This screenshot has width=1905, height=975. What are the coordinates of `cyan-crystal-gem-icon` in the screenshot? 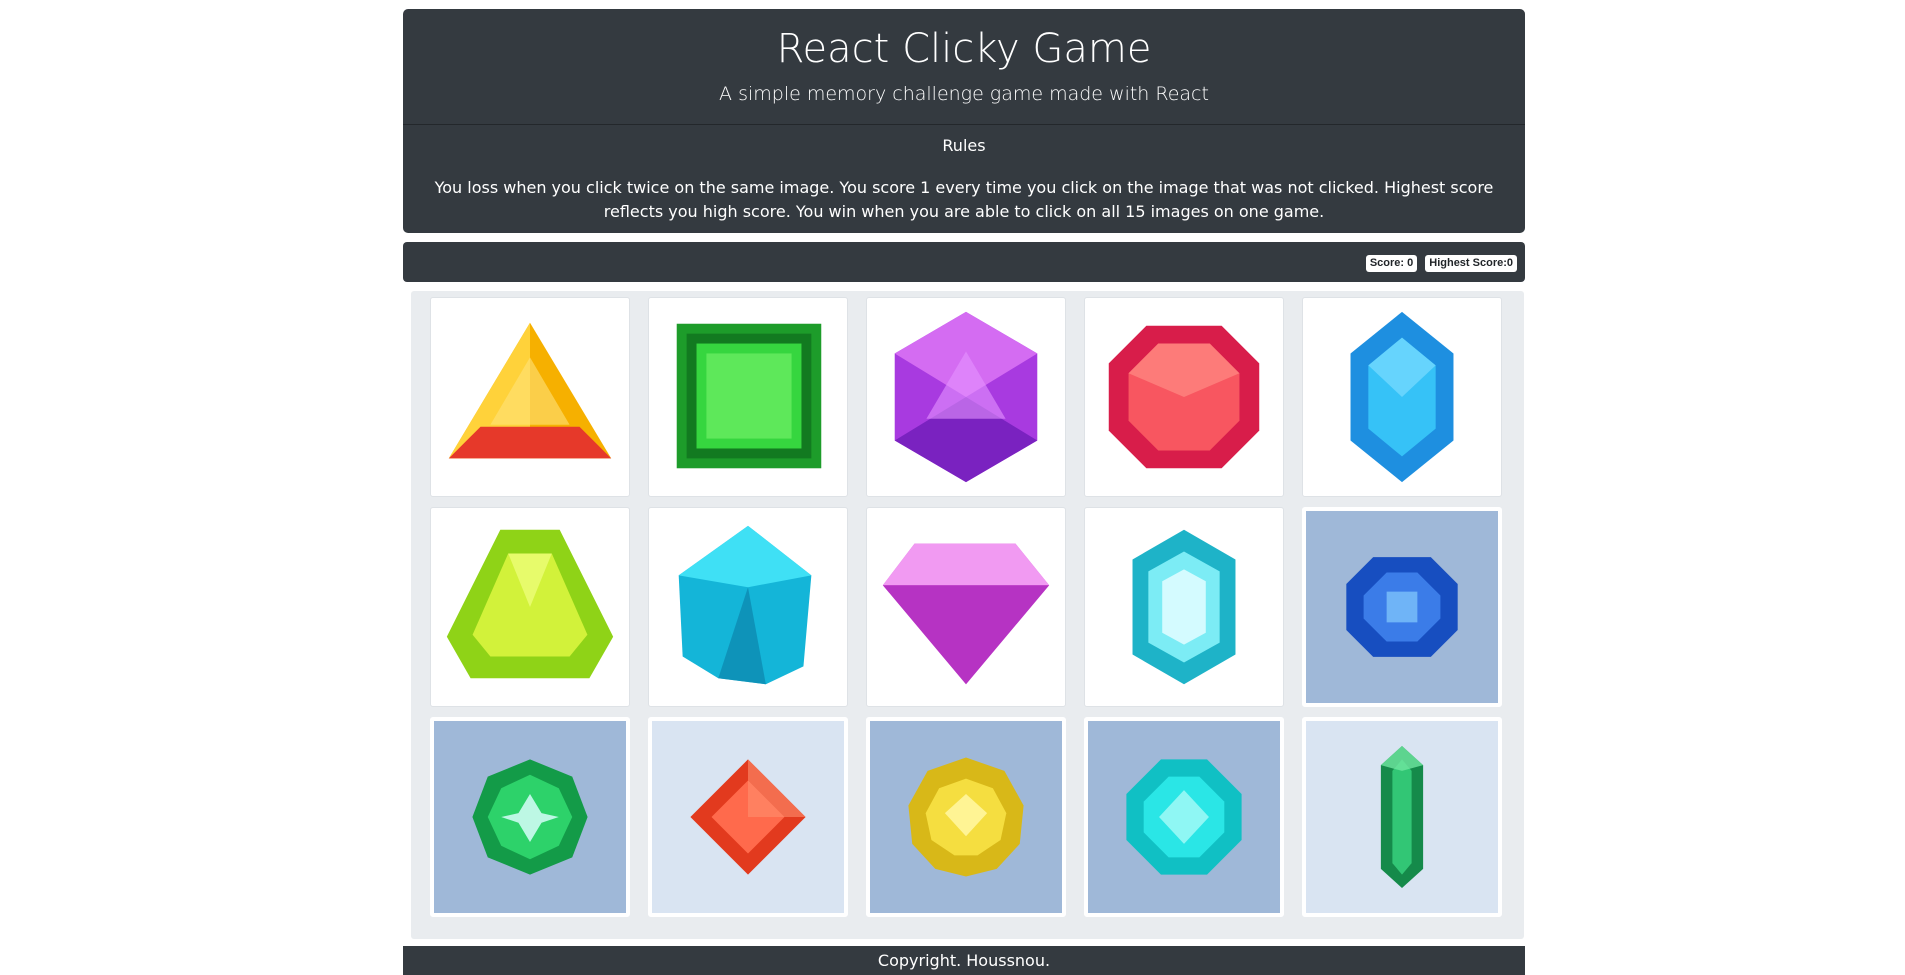 It's located at (745, 605).